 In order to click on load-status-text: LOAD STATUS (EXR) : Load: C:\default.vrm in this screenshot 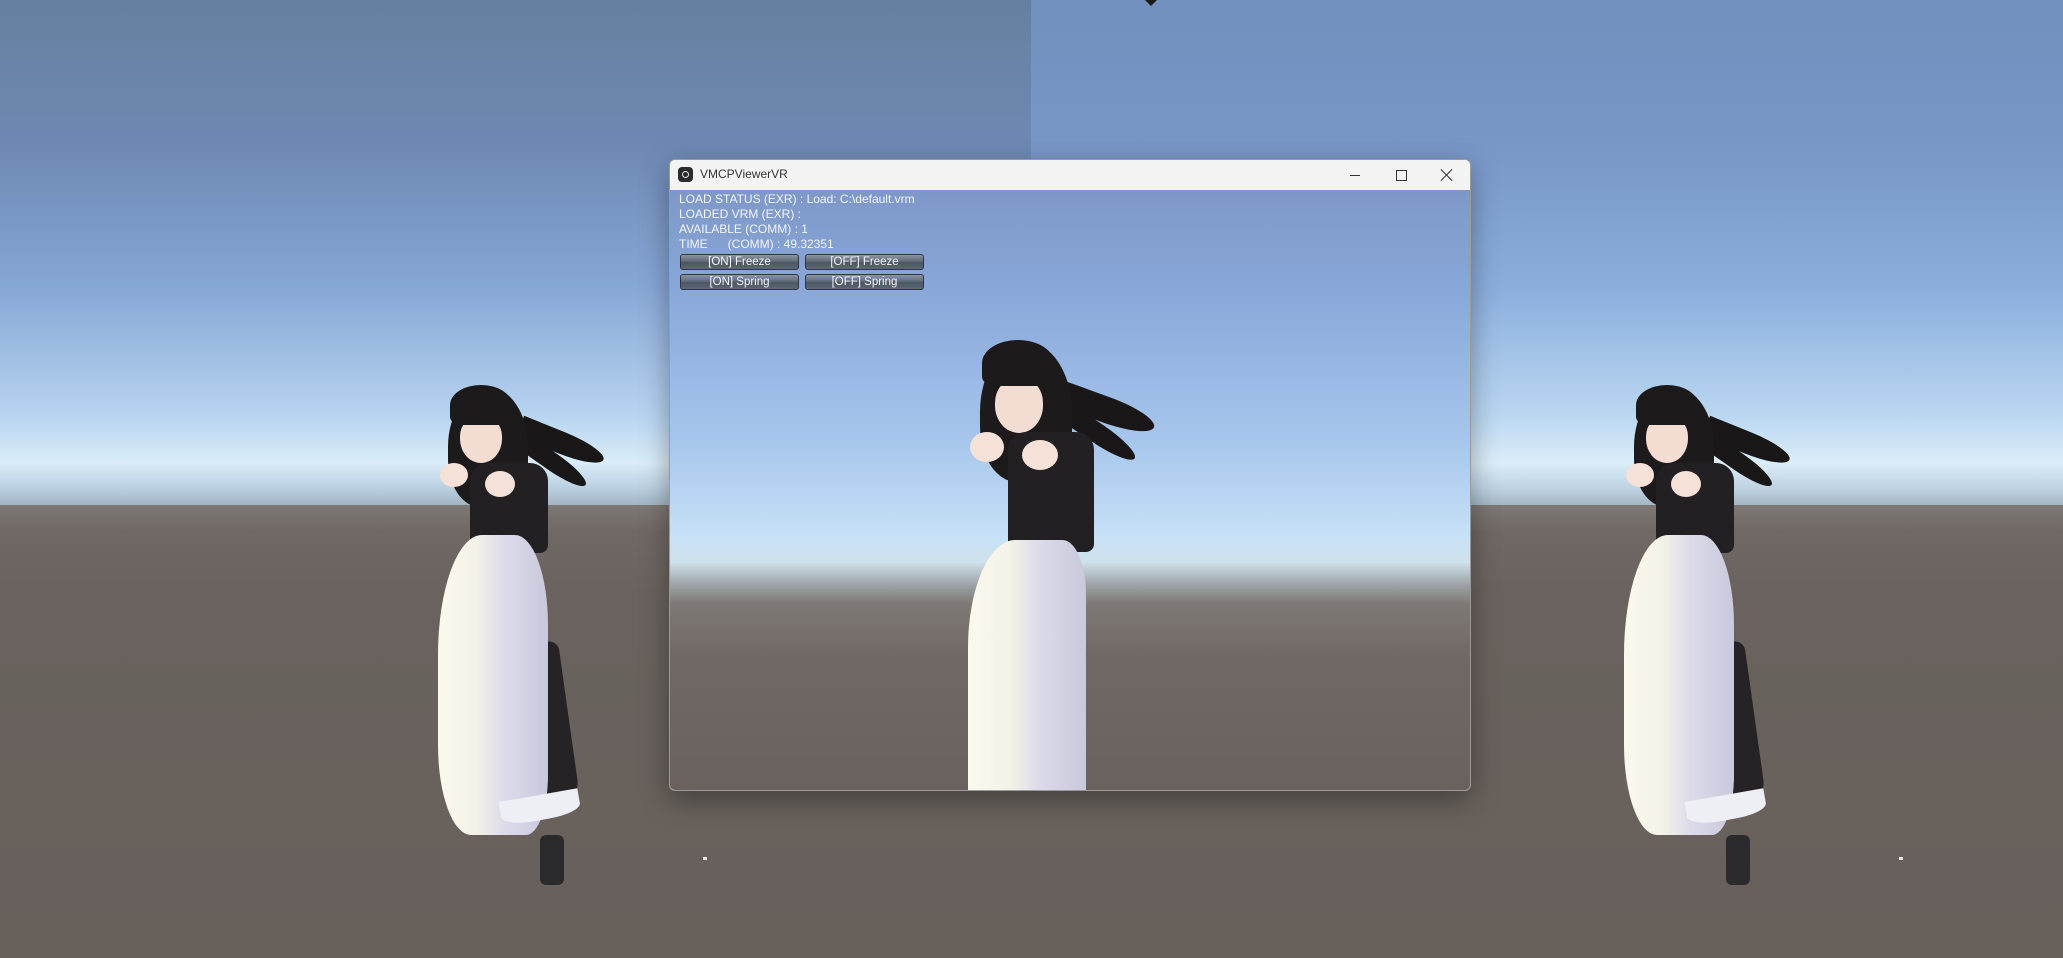, I will do `click(797, 199)`.